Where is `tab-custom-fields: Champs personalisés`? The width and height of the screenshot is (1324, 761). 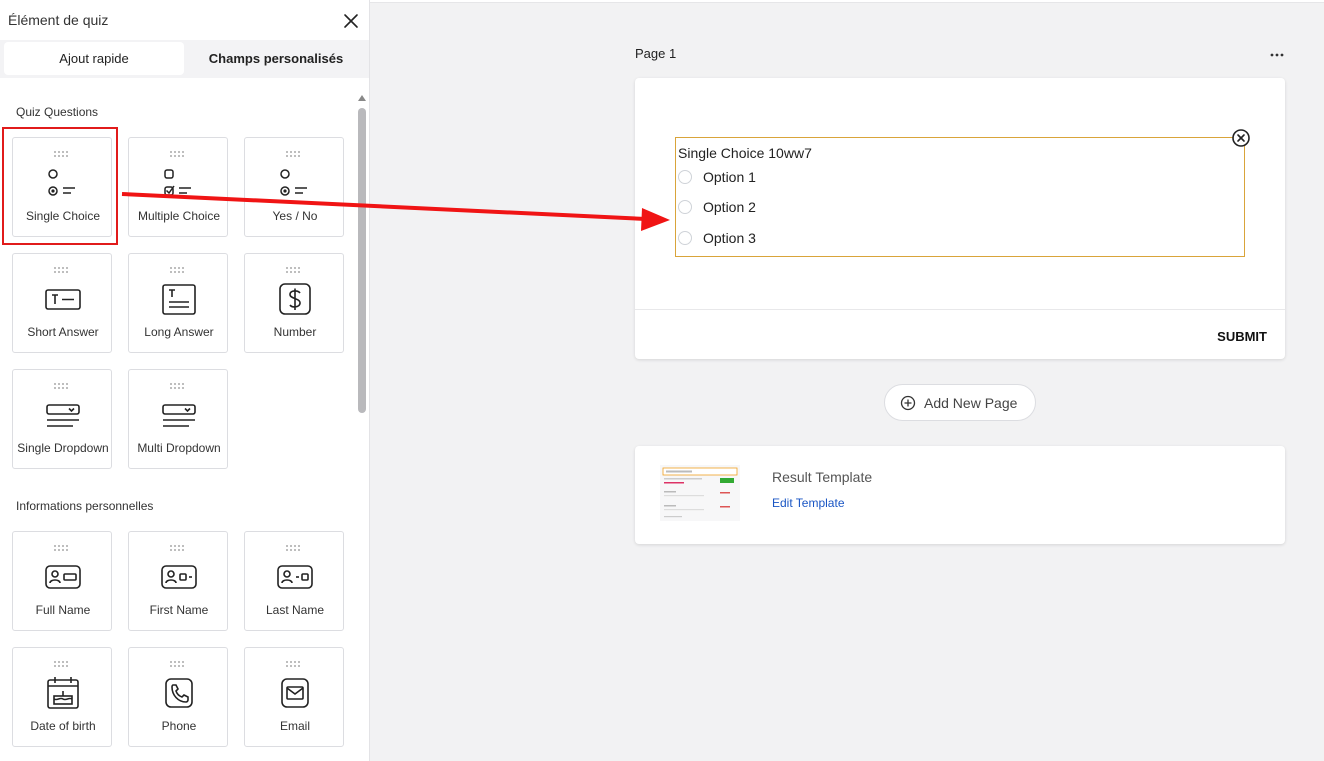 tab-custom-fields: Champs personalisés is located at coordinates (276, 58).